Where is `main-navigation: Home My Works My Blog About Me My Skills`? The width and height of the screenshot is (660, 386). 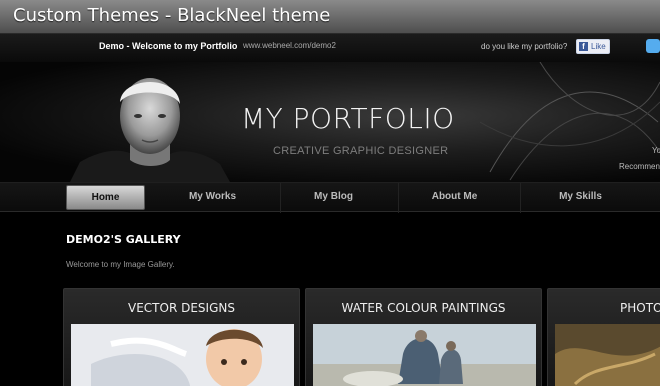 main-navigation: Home My Works My Blog About Me My Skills is located at coordinates (330, 197).